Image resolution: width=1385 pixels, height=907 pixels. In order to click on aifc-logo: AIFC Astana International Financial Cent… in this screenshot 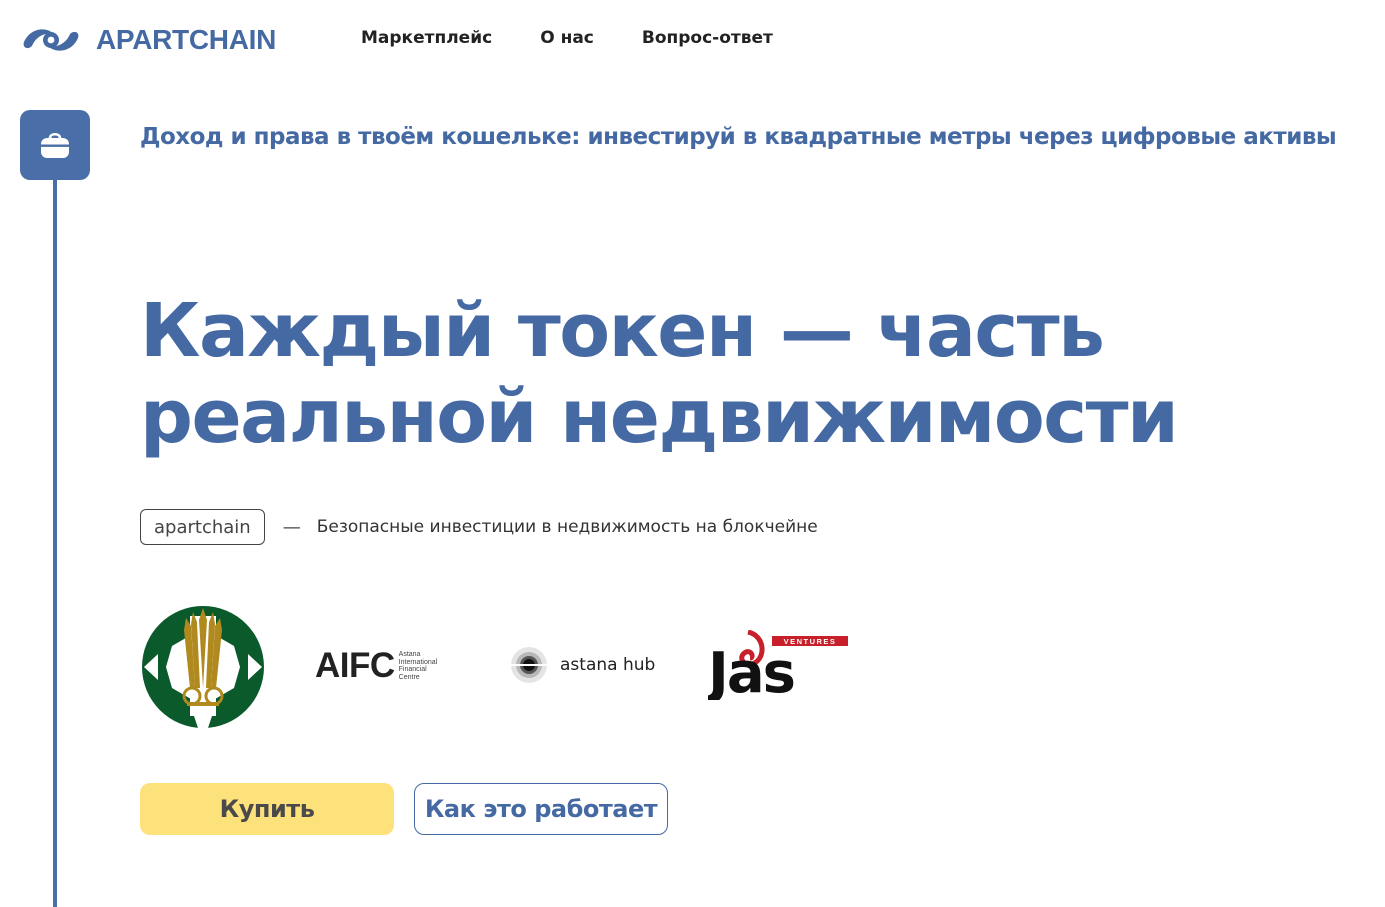, I will do `click(376, 666)`.